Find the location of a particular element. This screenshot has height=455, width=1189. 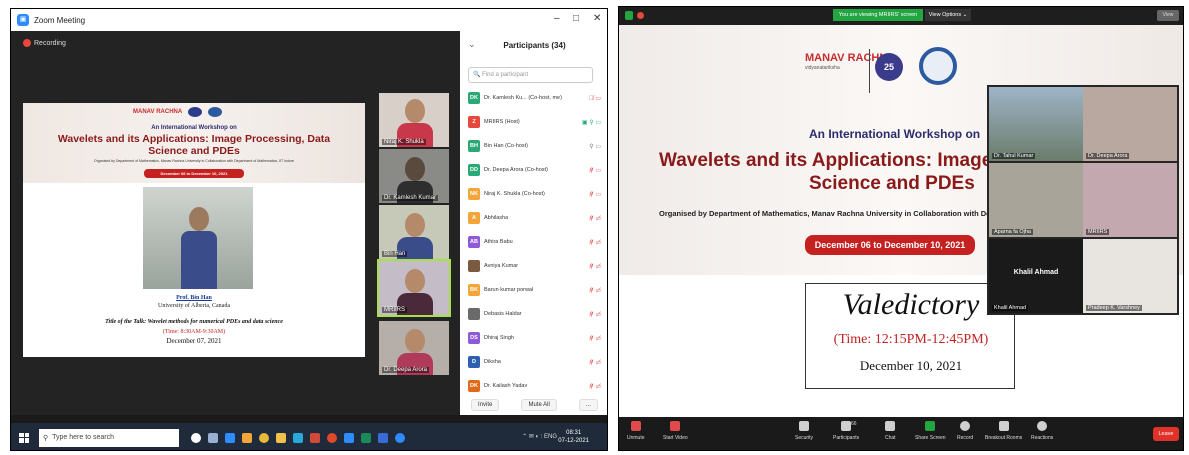

participant-row: BK Barun kumar porwal ⚲̸ ▭̸ is located at coordinates (534, 290).